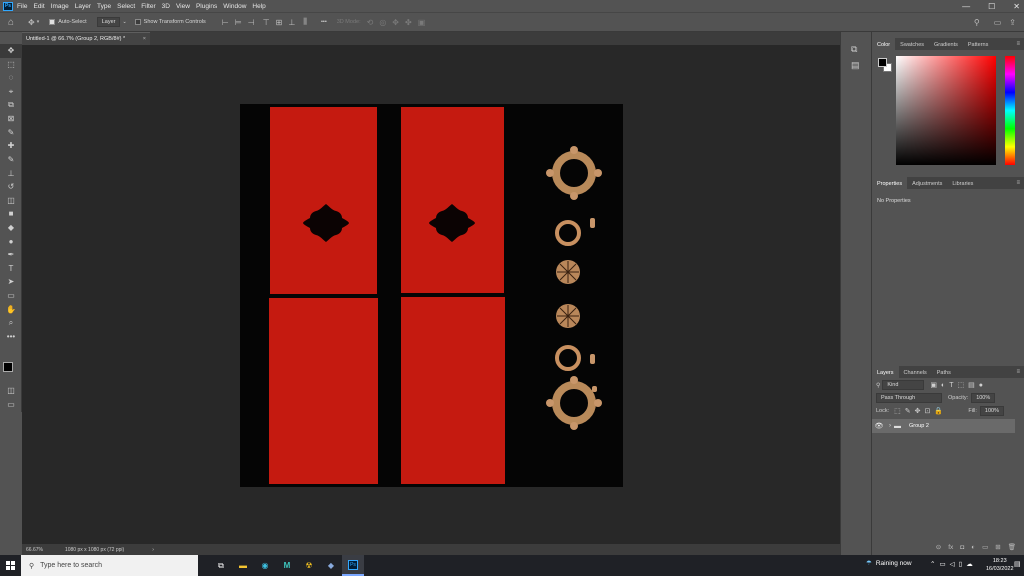 Image resolution: width=1024 pixels, height=576 pixels. I want to click on close-tab-icon: ×, so click(144, 39).